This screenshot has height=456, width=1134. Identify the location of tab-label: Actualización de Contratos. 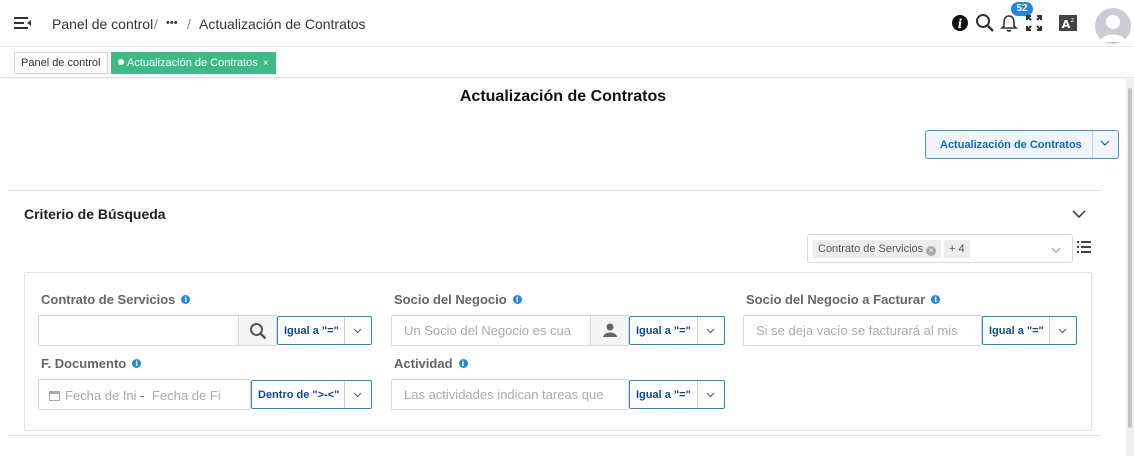
(192, 63).